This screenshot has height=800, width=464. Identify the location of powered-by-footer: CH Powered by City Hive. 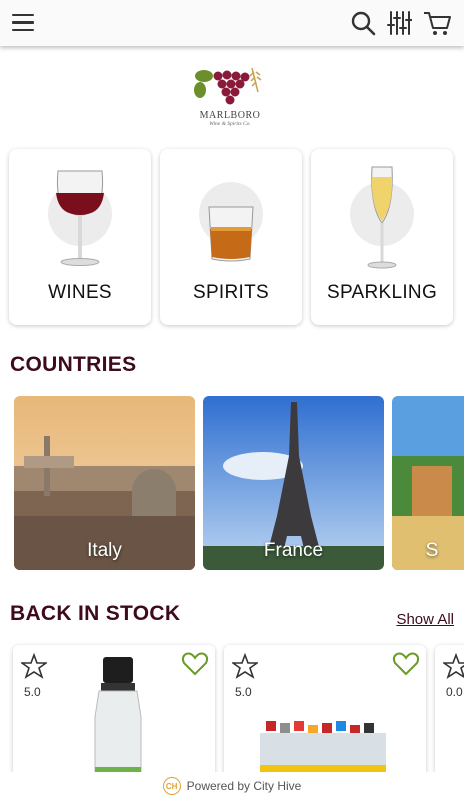
(232, 786).